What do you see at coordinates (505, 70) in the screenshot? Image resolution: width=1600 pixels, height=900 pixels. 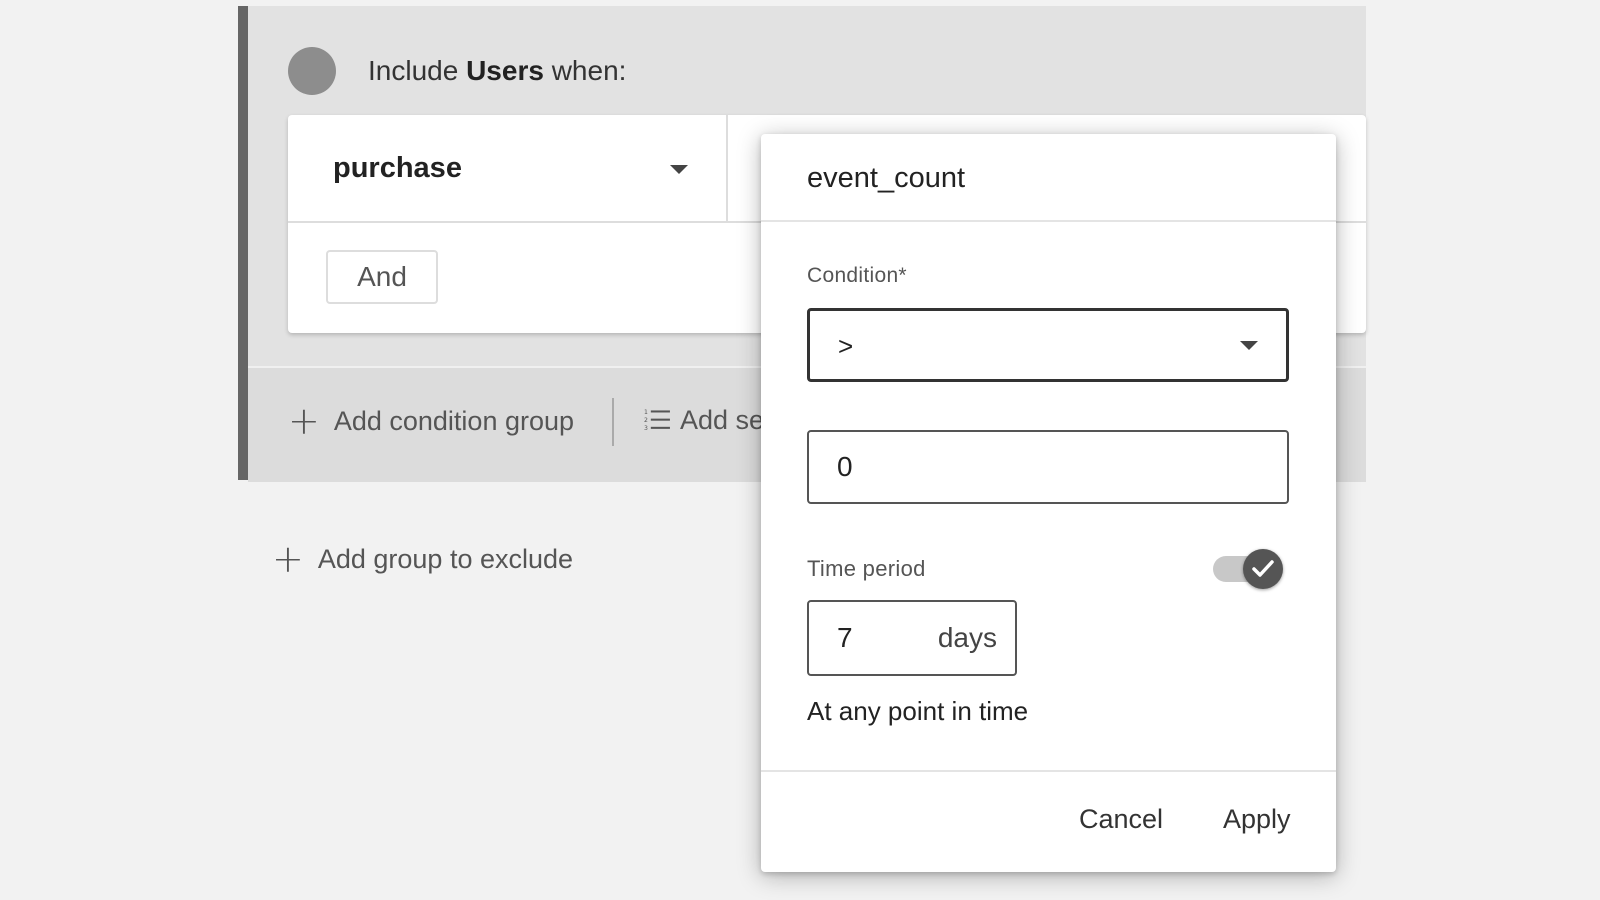 I see `group-title-scope: Users` at bounding box center [505, 70].